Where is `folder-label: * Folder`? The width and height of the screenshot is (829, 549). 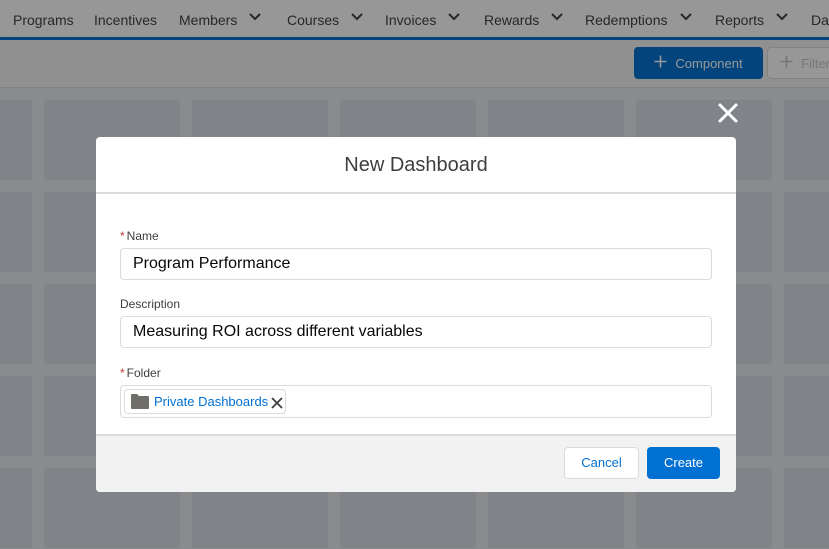 folder-label: * Folder is located at coordinates (140, 373).